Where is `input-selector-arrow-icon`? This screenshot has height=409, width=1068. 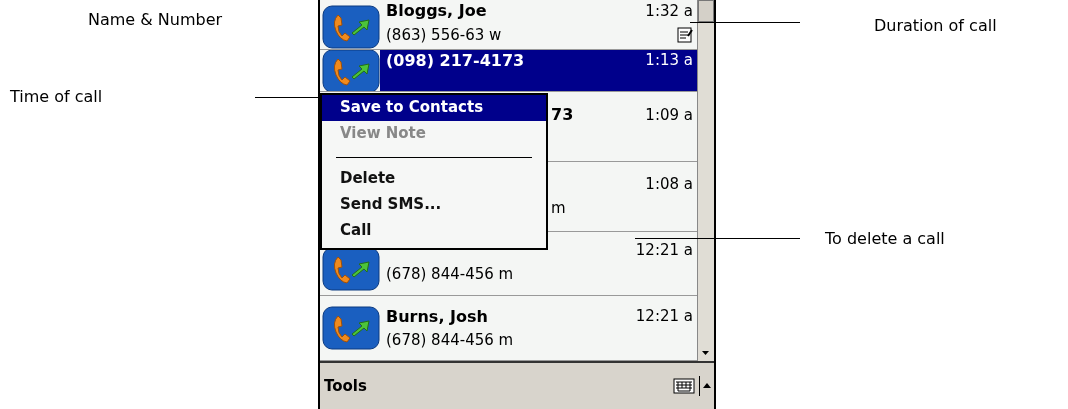
input-selector-arrow-icon is located at coordinates (706, 386).